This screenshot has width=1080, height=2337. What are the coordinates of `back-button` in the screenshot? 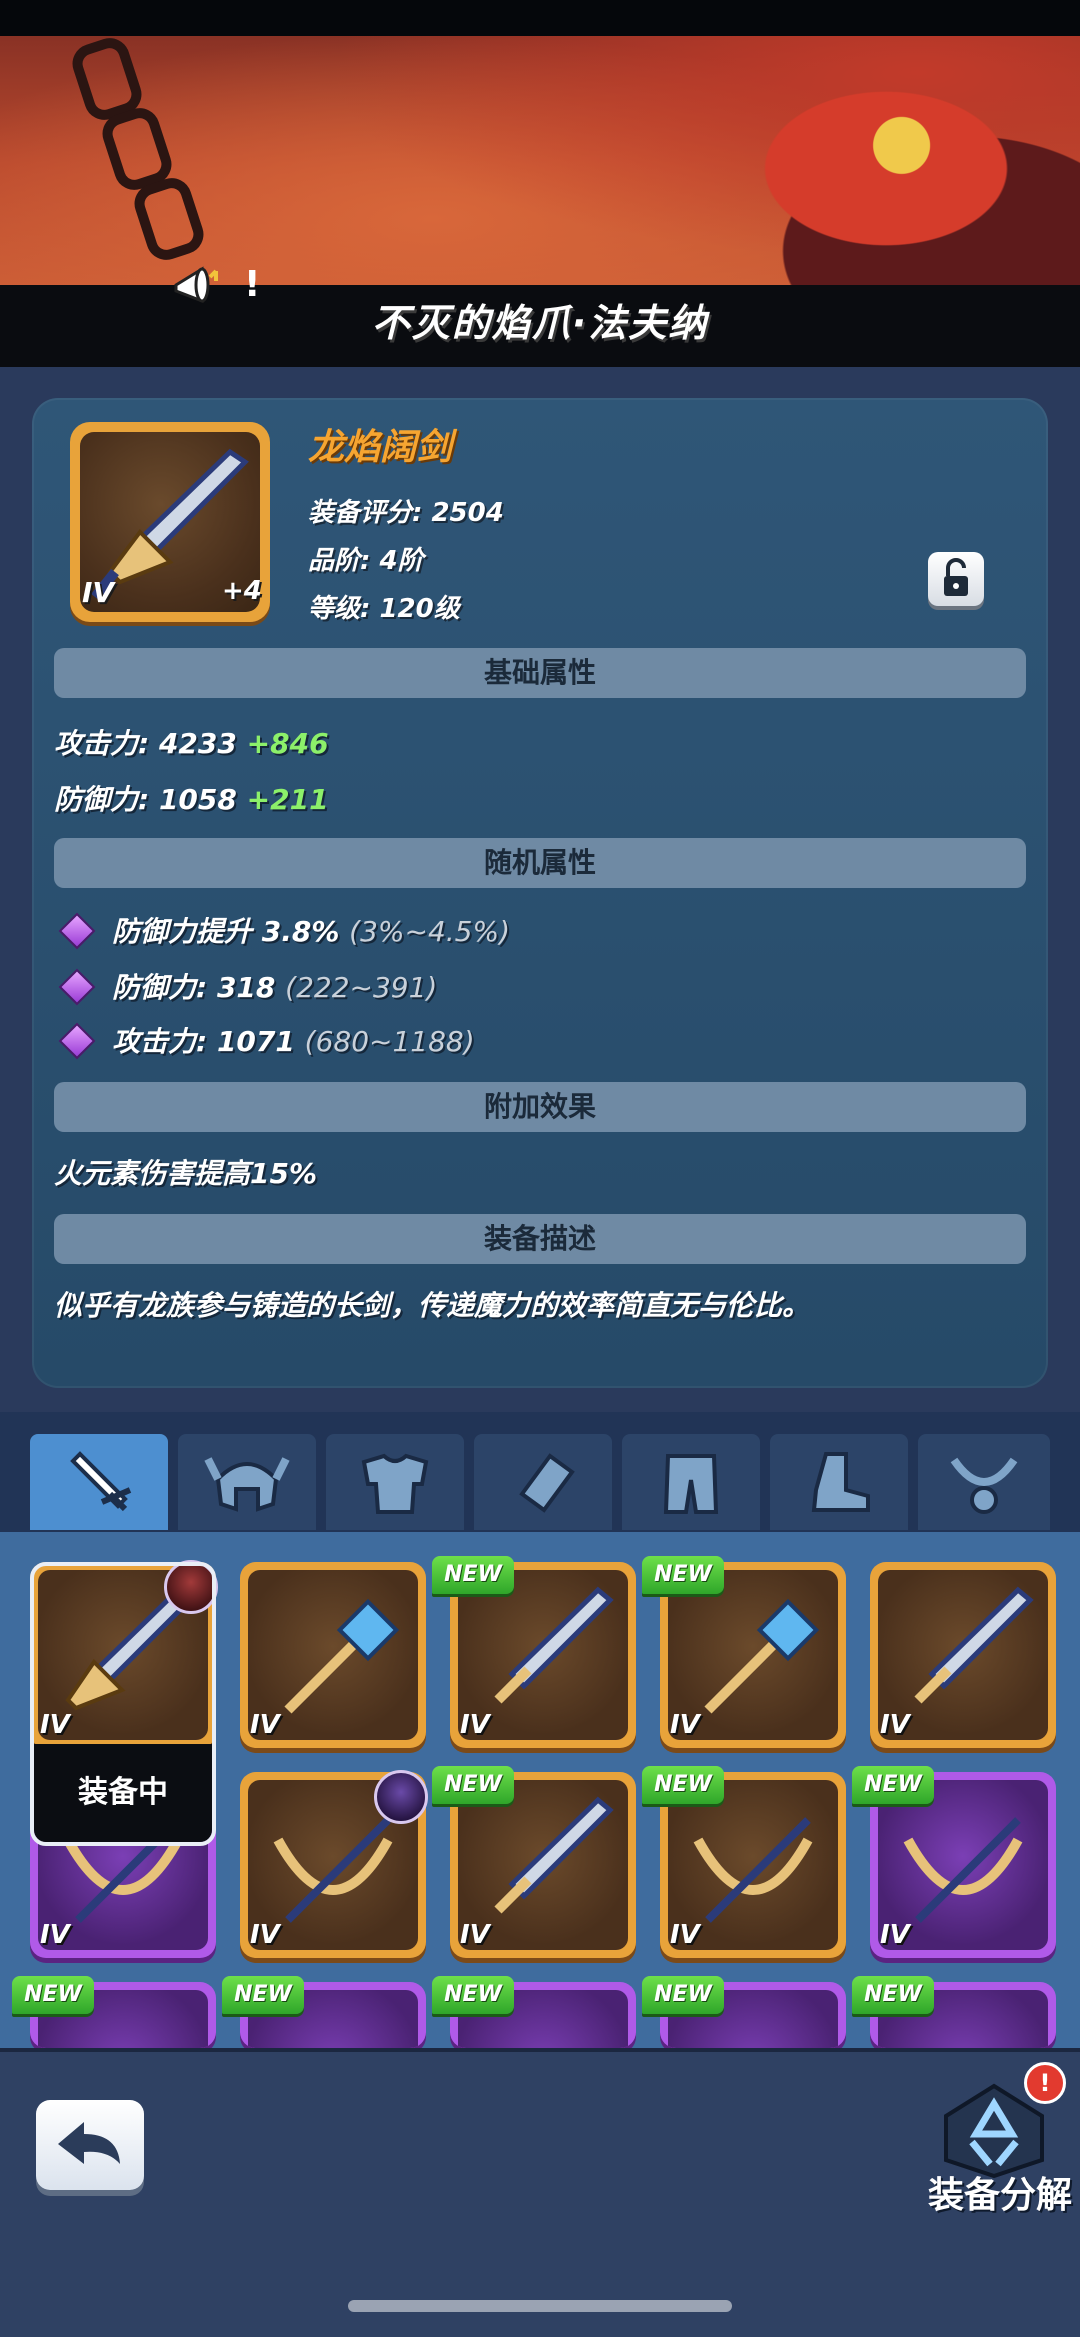 It's located at (90, 2145).